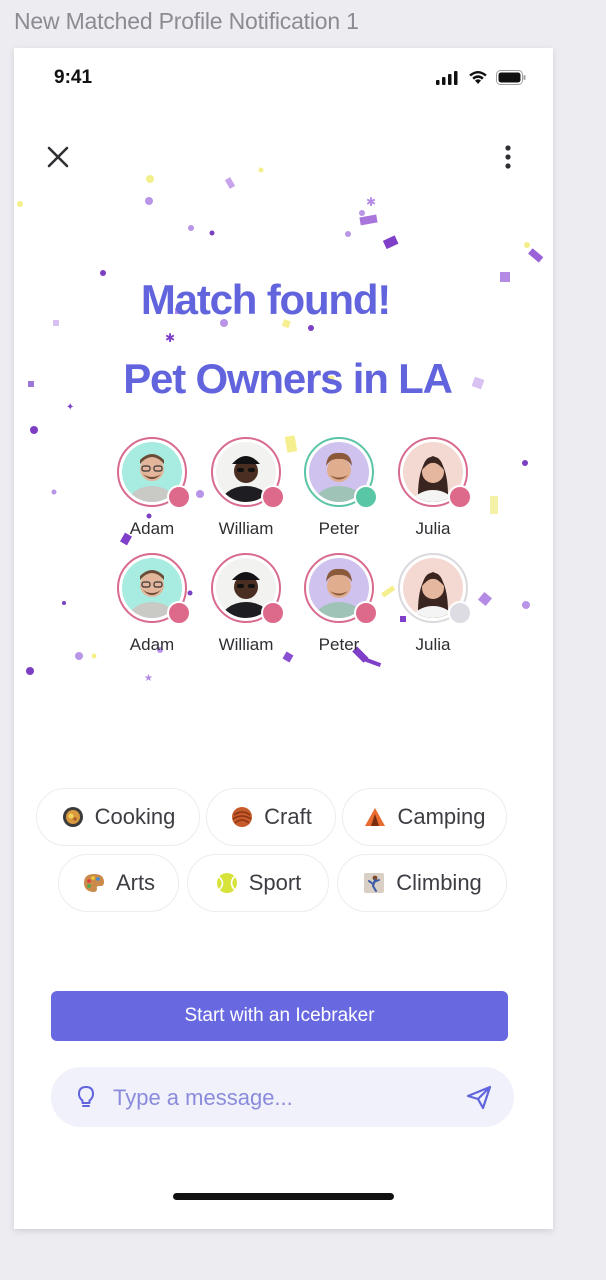 Image resolution: width=606 pixels, height=1280 pixels. Describe the element at coordinates (508, 157) in the screenshot. I see `more-options-icon` at that location.